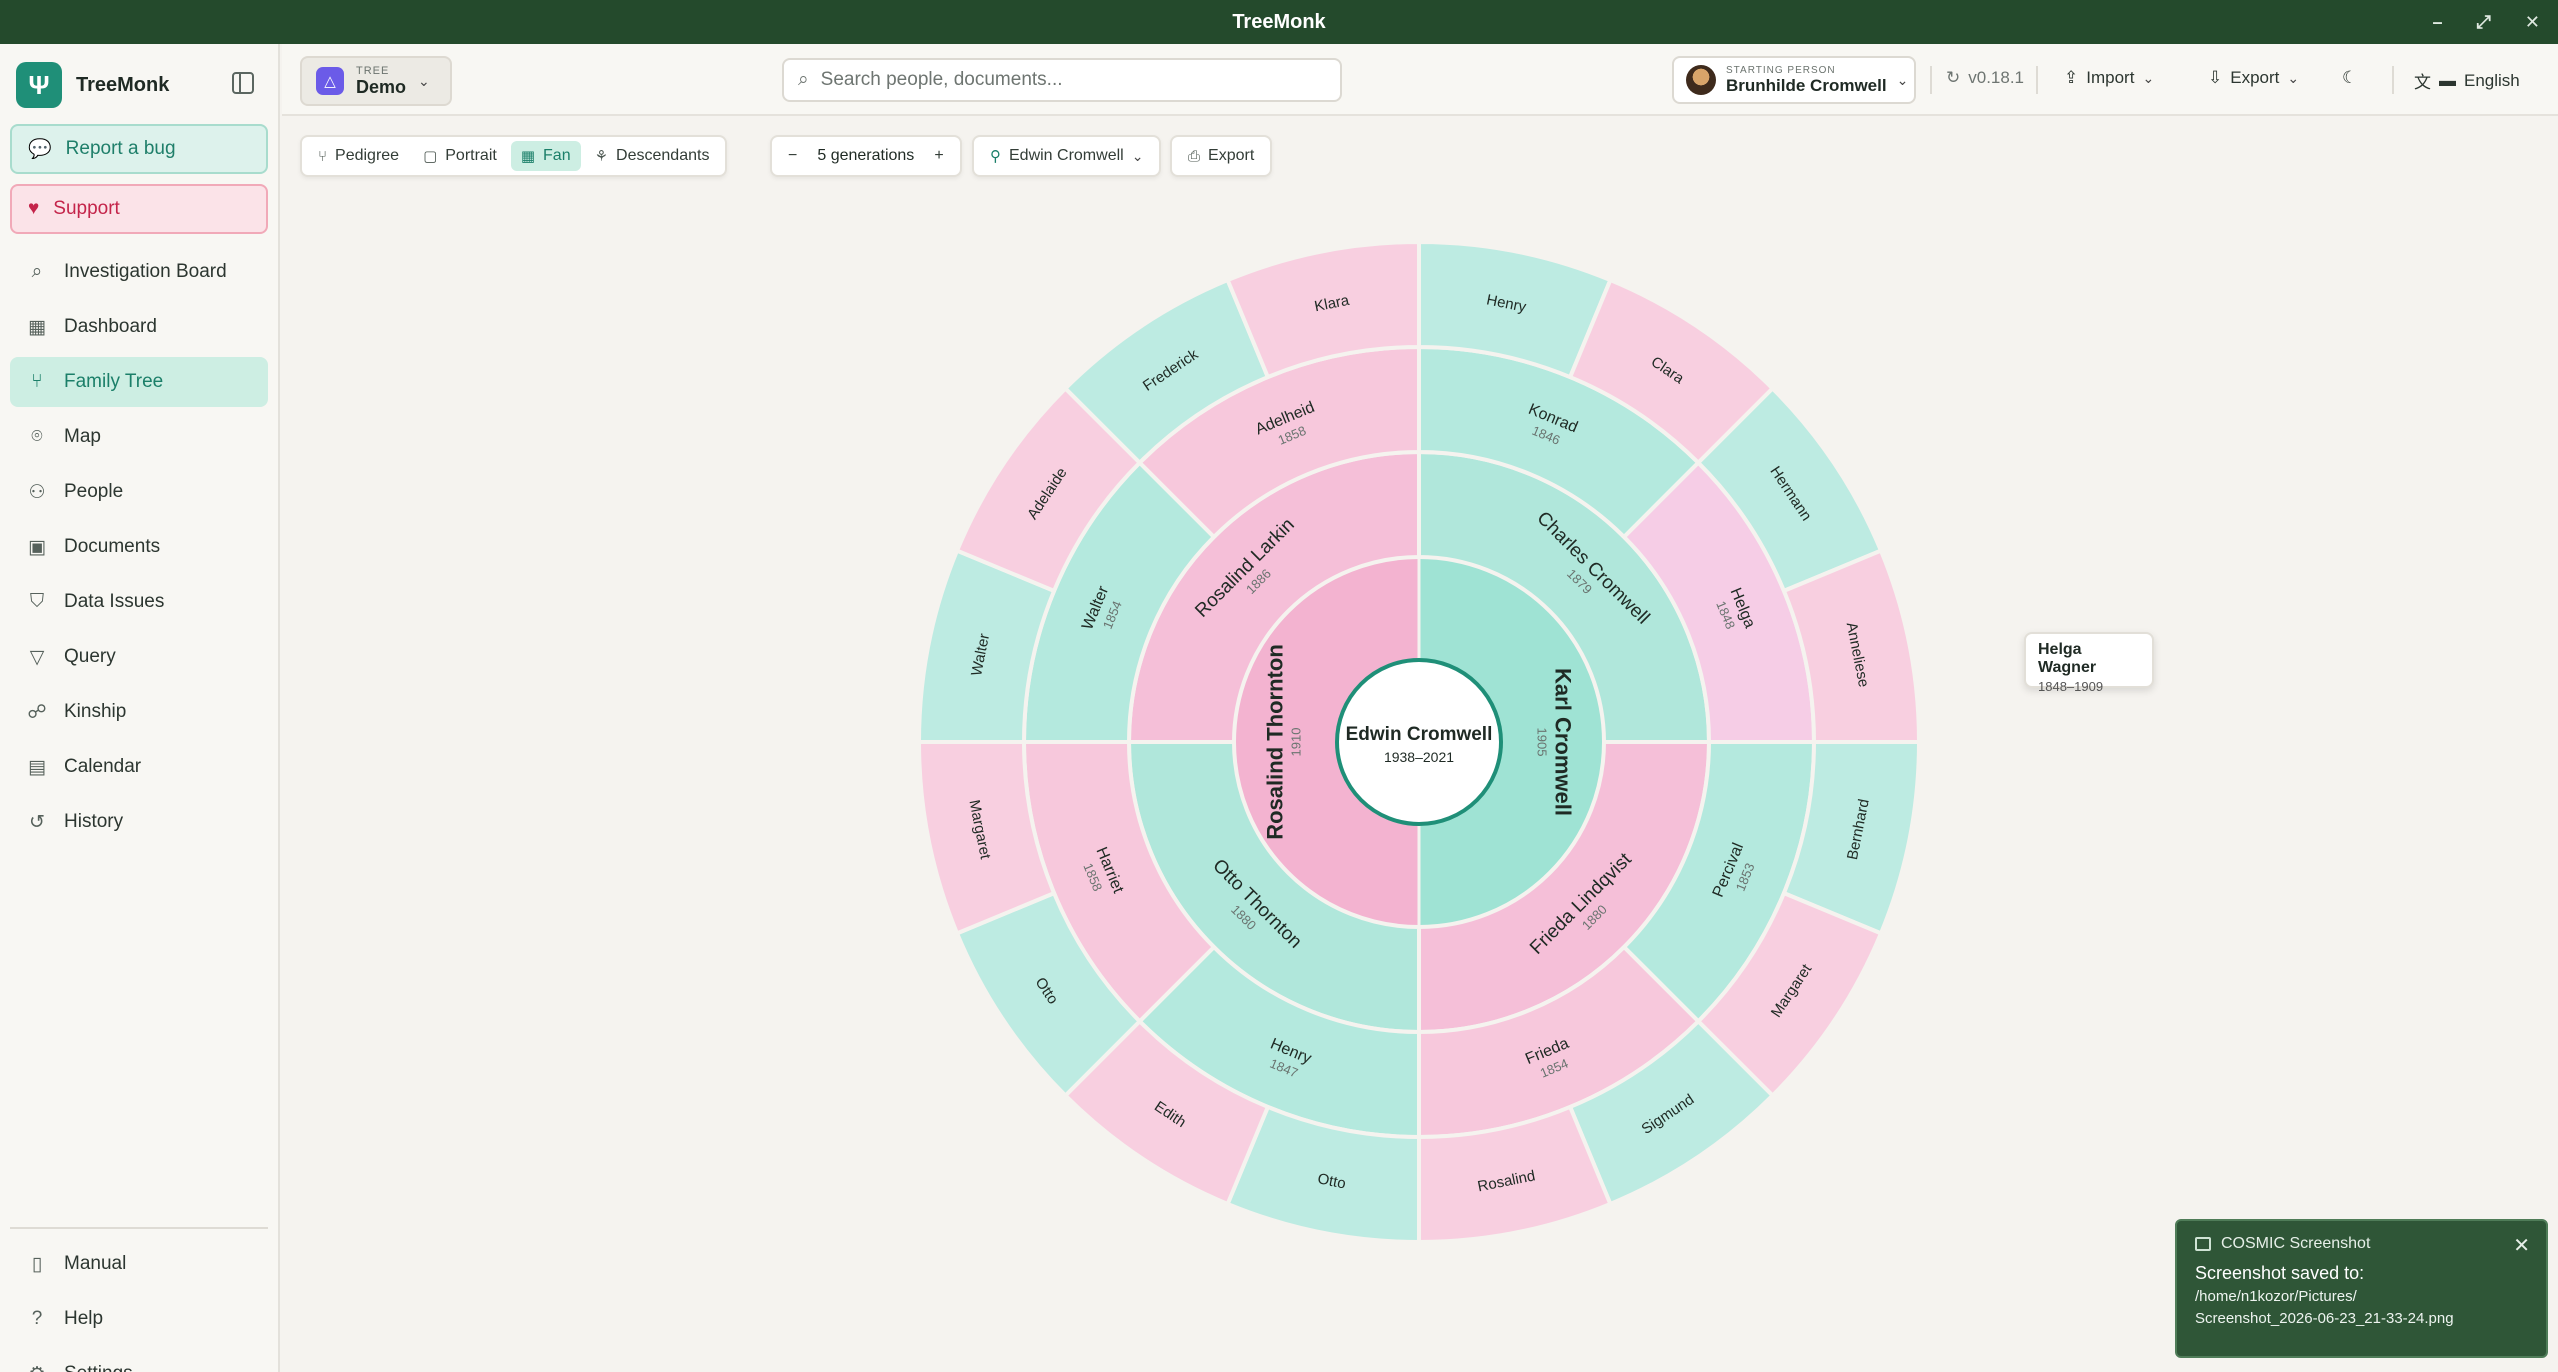 The image size is (2558, 1372). I want to click on person-name-label: Karl Cromwell, so click(1563, 742).